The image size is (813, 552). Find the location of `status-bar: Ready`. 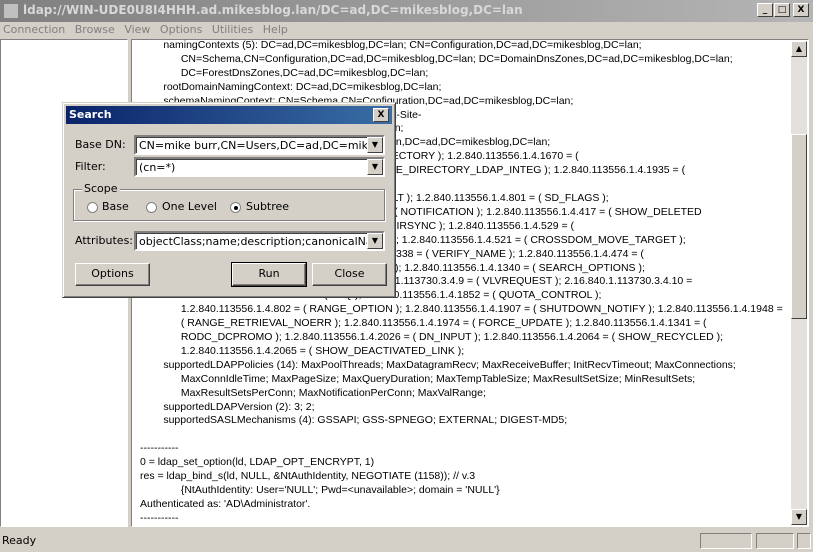

status-bar: Ready is located at coordinates (406, 541).